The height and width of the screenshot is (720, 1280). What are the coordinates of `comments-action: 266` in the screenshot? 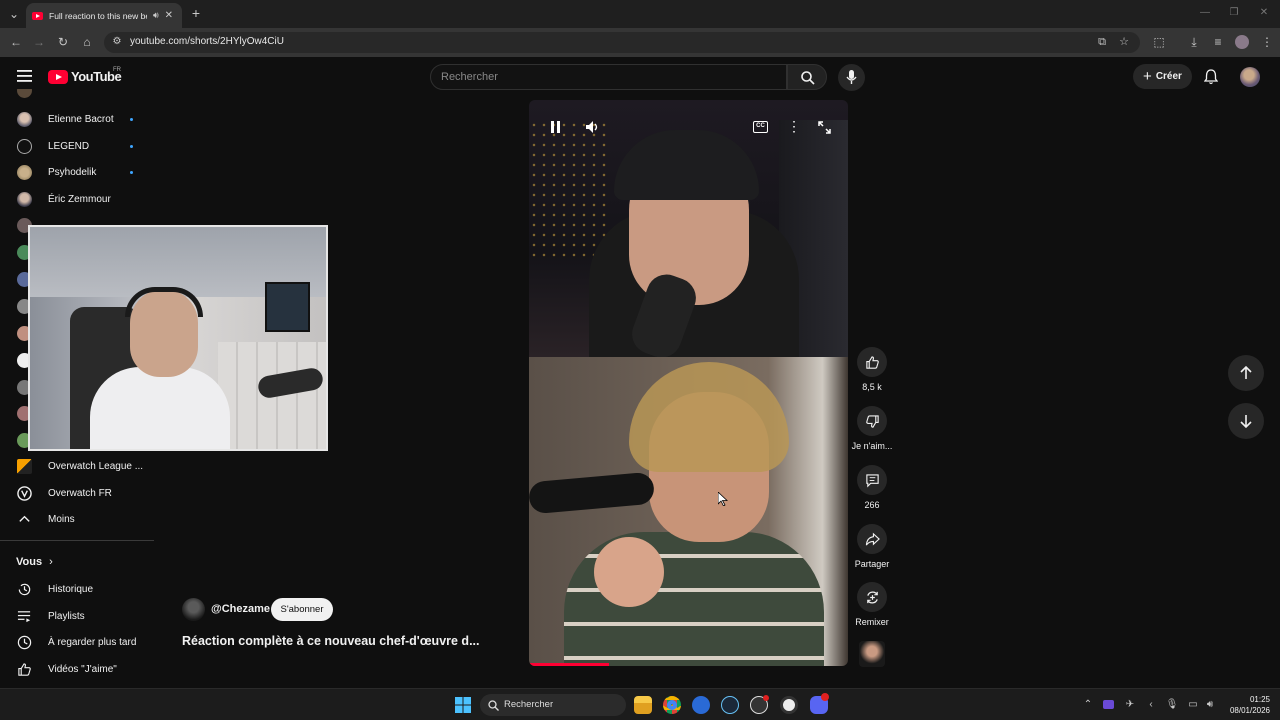 It's located at (872, 487).